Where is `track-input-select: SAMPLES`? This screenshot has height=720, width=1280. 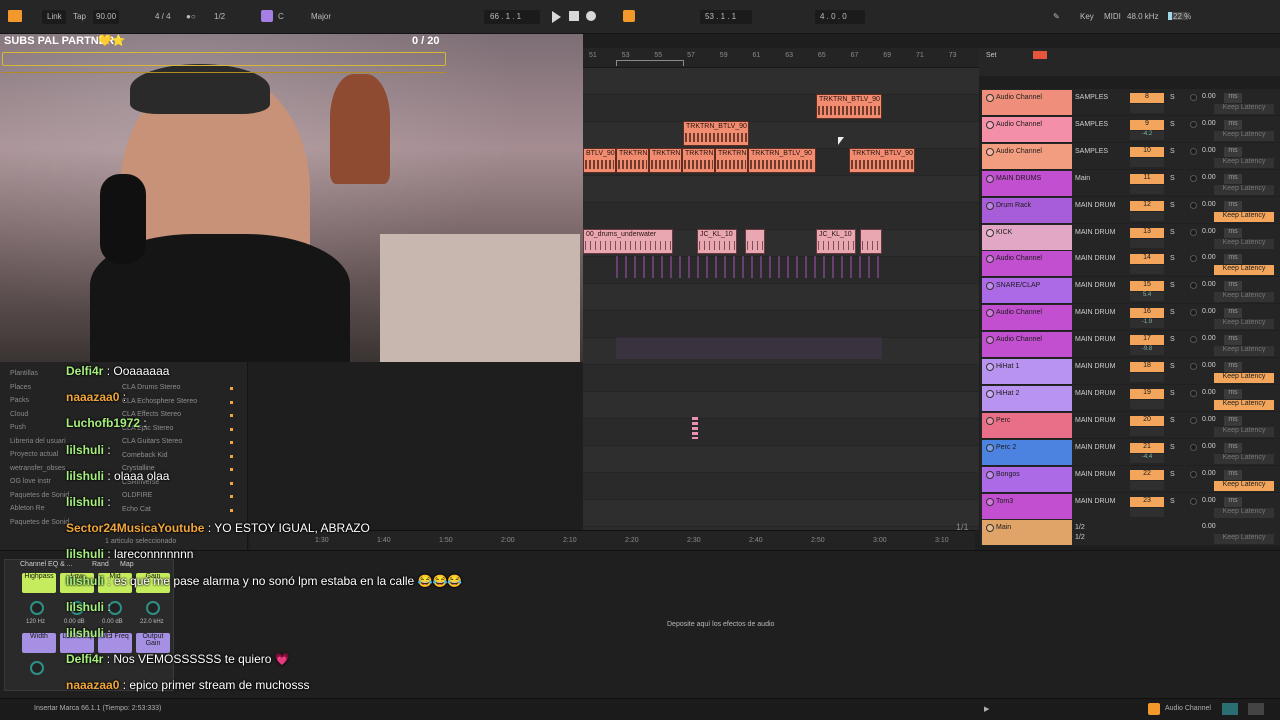 track-input-select: SAMPLES is located at coordinates (1101, 99).